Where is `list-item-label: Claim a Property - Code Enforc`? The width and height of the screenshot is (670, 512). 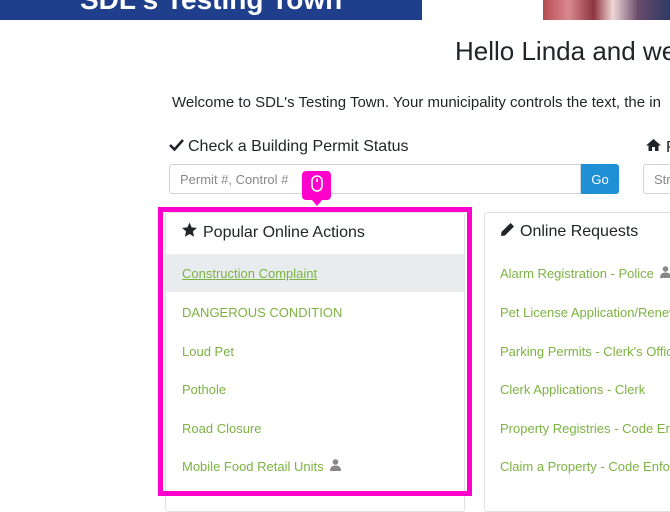
list-item-label: Claim a Property - Code Enforc is located at coordinates (585, 466).